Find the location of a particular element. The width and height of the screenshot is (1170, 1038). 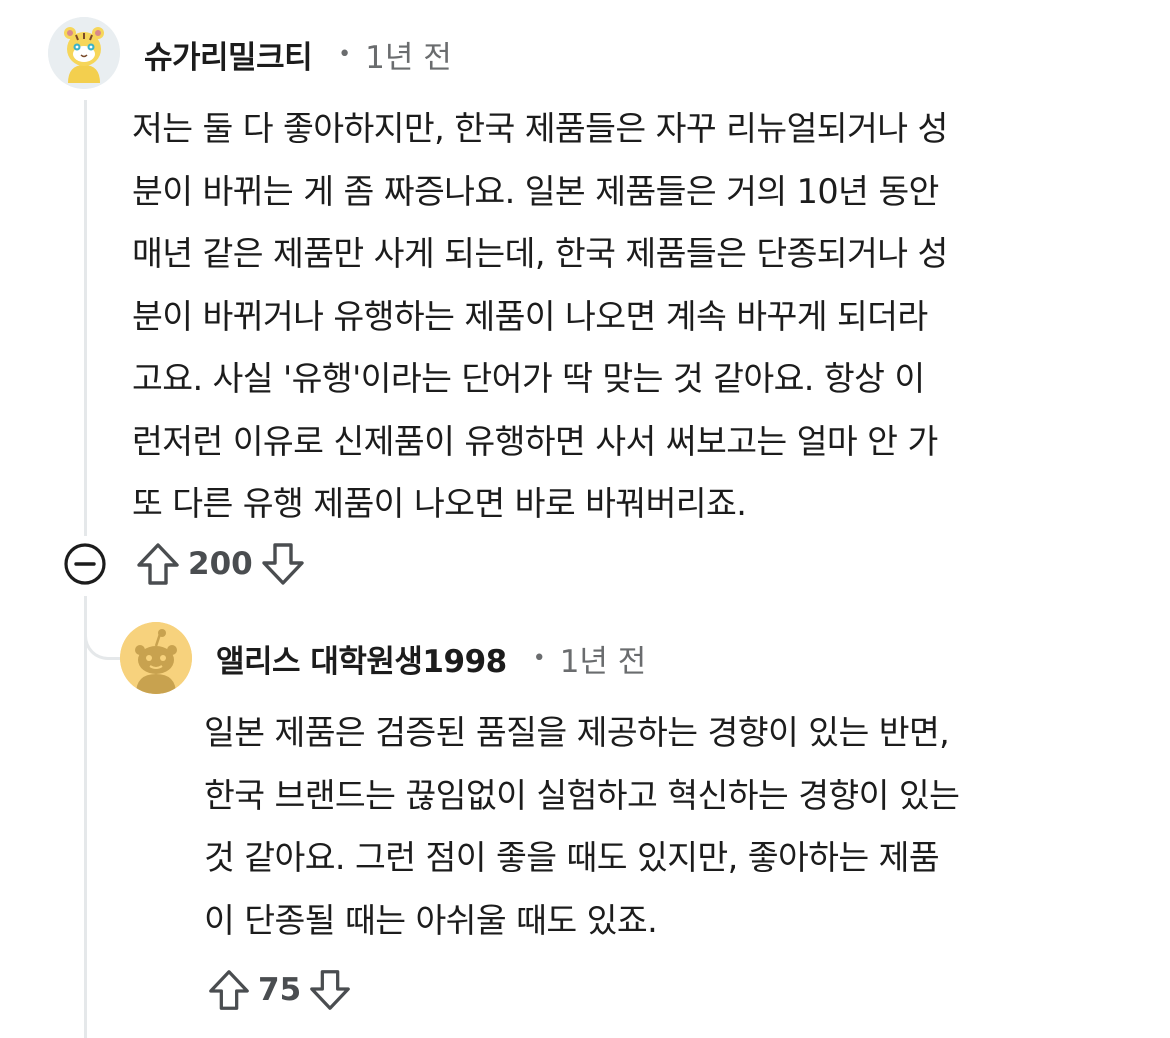

collapse-minus-icon is located at coordinates (85, 564).